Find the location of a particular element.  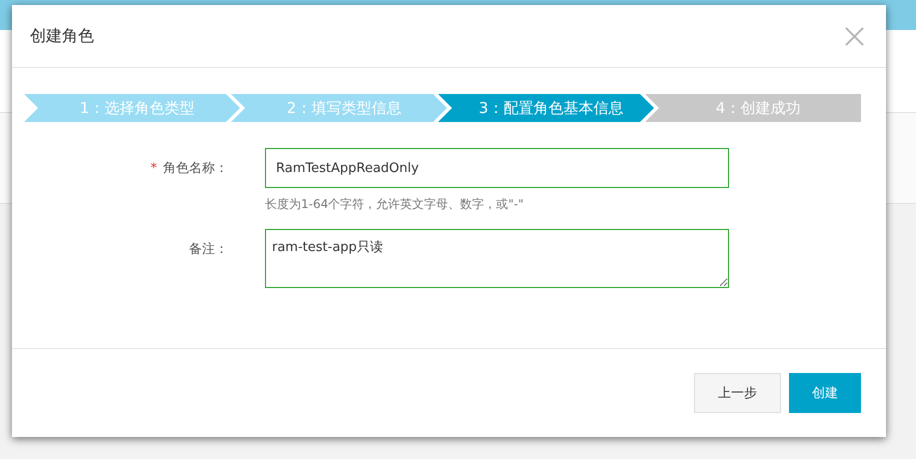

text-area: ram-test-app只读 is located at coordinates (497, 258).